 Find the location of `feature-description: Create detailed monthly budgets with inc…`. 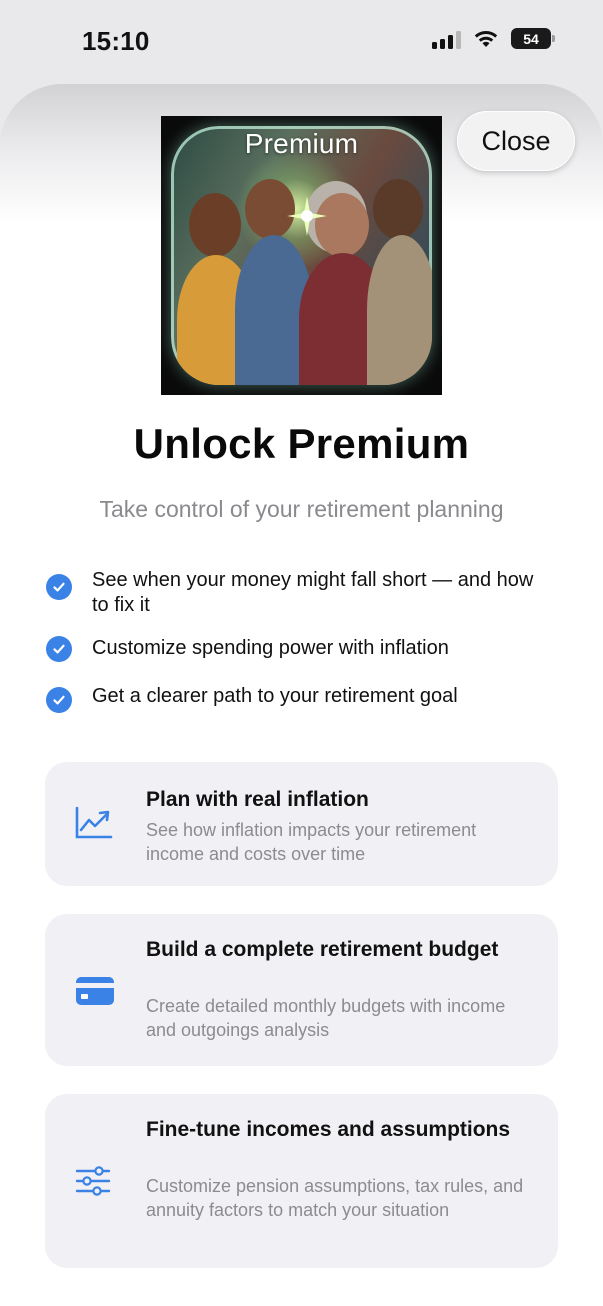

feature-description: Create detailed monthly budgets with inc… is located at coordinates (326, 1018).